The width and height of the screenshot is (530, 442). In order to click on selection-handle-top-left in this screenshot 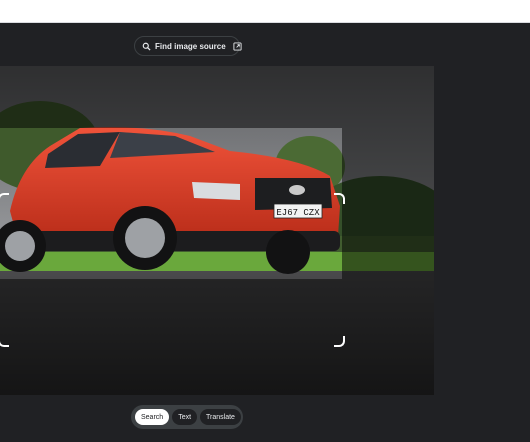, I will do `click(4, 198)`.